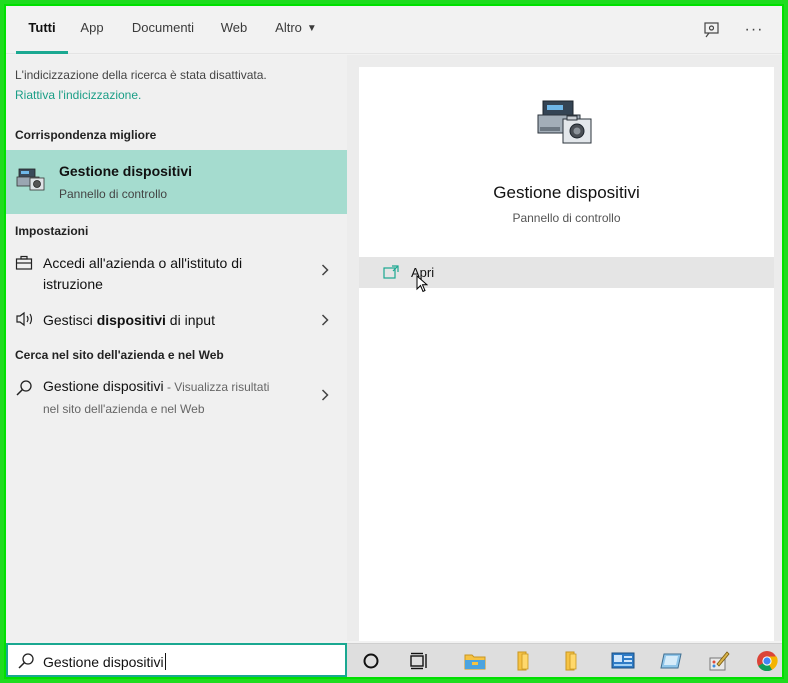 This screenshot has width=788, height=683. What do you see at coordinates (103, 662) in the screenshot?
I see `search-input-value: Gestione dispositivi` at bounding box center [103, 662].